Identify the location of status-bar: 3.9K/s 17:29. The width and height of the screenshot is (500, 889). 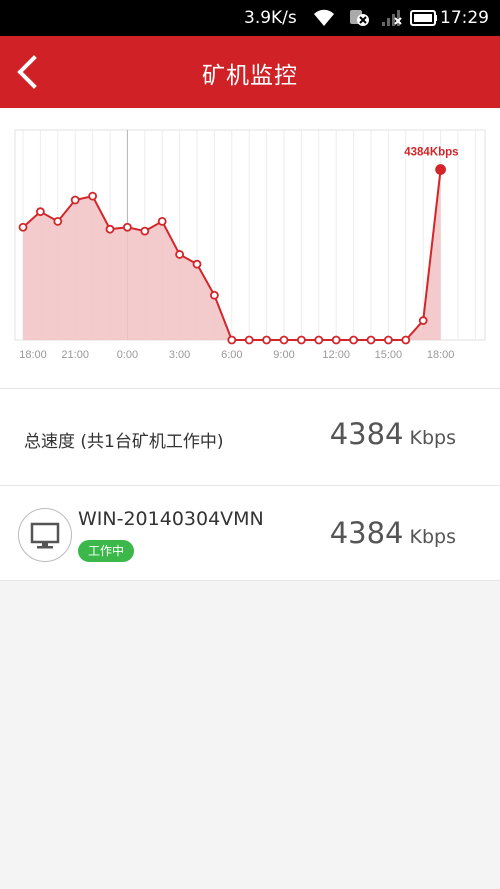
(250, 18).